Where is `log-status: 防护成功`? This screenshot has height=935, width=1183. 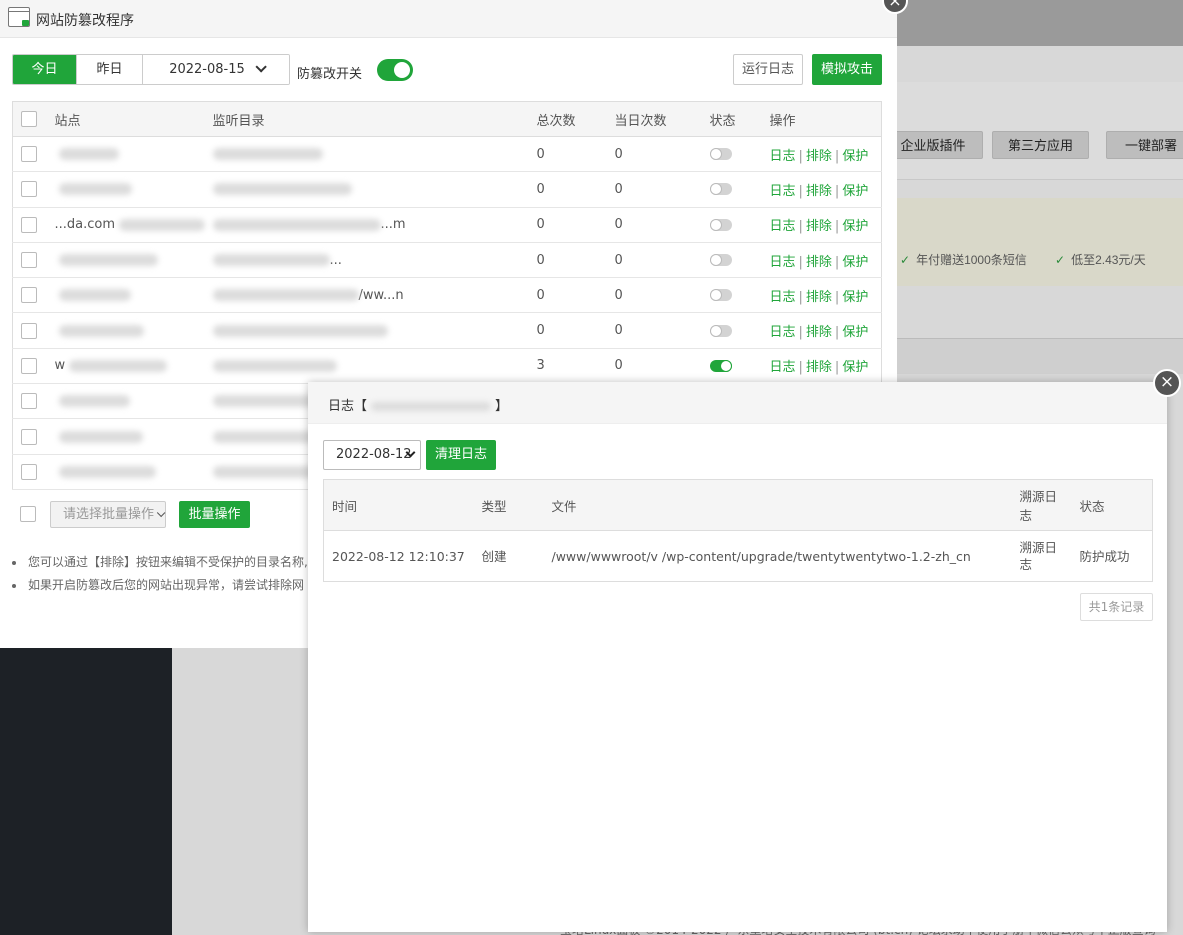
log-status: 防护成功 is located at coordinates (1104, 556).